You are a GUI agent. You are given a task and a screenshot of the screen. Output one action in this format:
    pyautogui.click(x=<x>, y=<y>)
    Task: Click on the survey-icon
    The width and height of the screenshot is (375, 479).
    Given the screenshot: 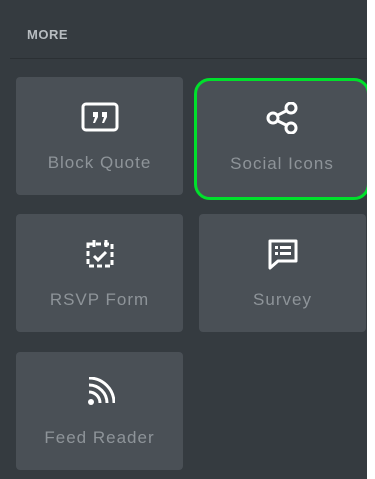 What is the action you would take?
    pyautogui.click(x=283, y=254)
    